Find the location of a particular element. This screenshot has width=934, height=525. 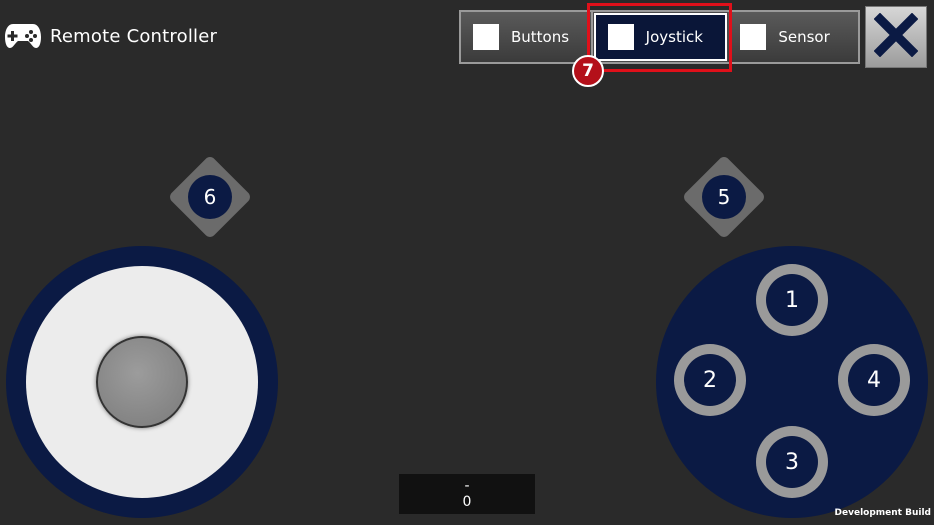

close-button is located at coordinates (896, 37).